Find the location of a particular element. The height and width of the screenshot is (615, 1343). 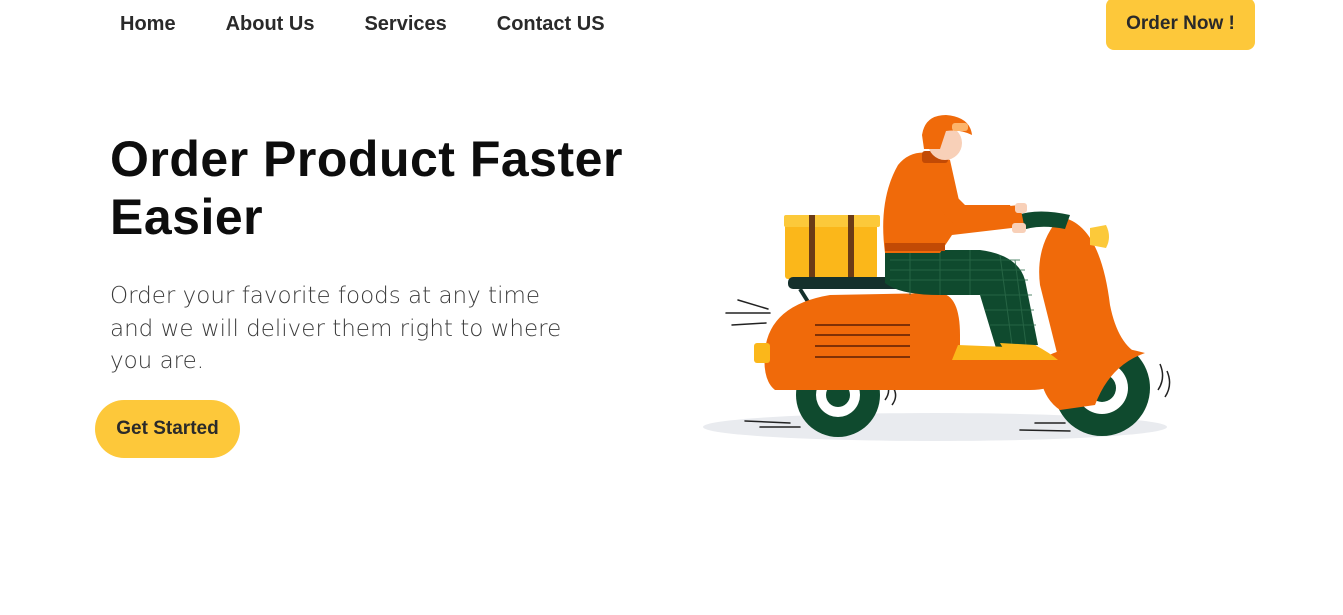

nav-link-home: Home is located at coordinates (148, 24).